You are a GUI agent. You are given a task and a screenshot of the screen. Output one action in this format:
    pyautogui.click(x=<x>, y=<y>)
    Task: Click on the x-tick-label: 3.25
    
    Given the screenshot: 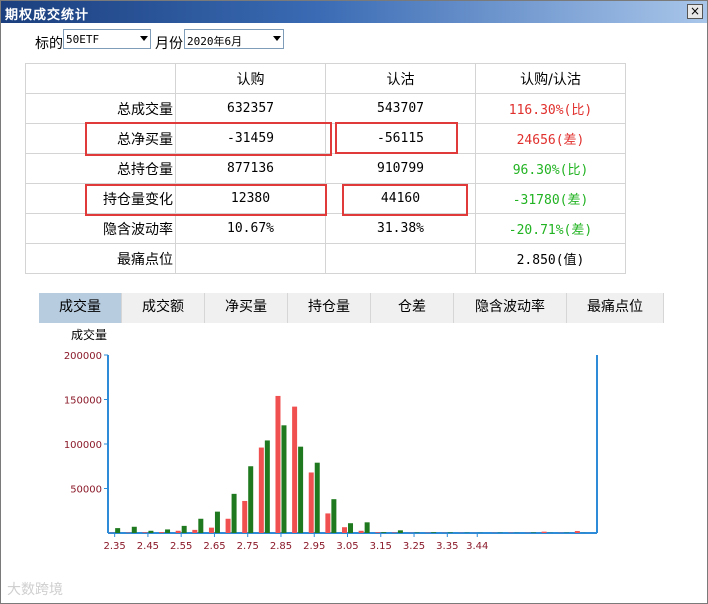 What is the action you would take?
    pyautogui.click(x=414, y=546)
    